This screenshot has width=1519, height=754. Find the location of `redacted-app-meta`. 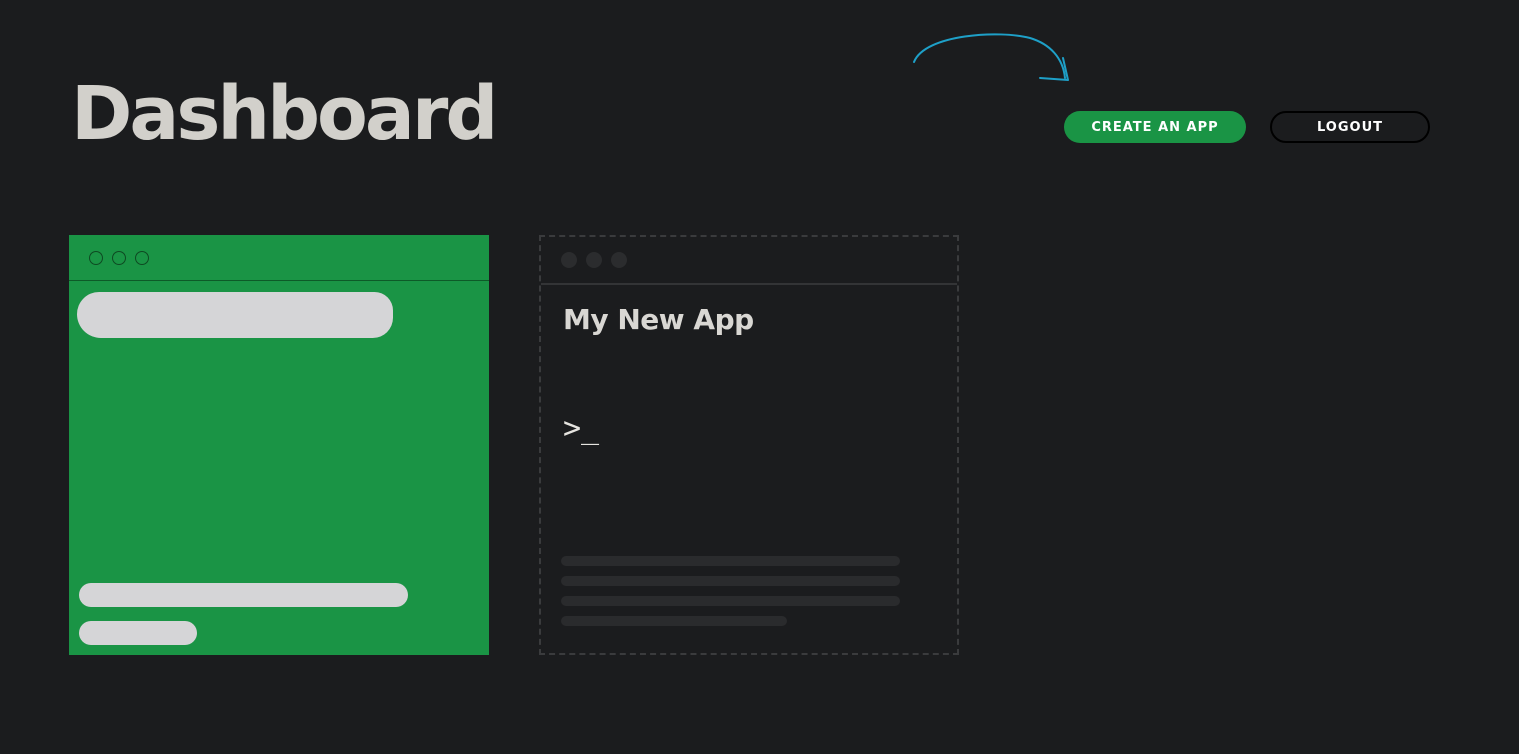

redacted-app-meta is located at coordinates (138, 633).